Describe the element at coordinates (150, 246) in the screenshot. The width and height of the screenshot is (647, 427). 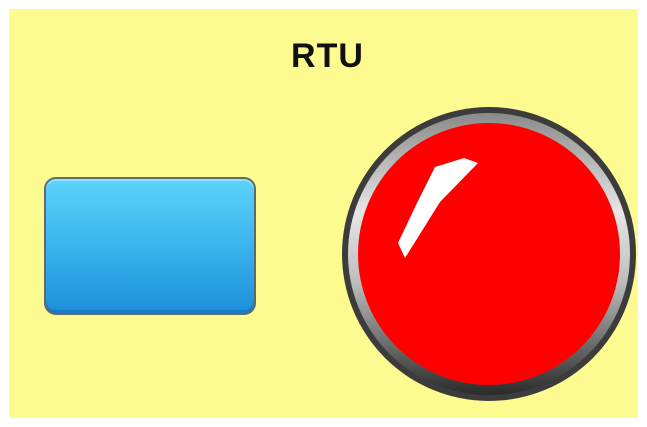
I see `blue-push-button` at that location.